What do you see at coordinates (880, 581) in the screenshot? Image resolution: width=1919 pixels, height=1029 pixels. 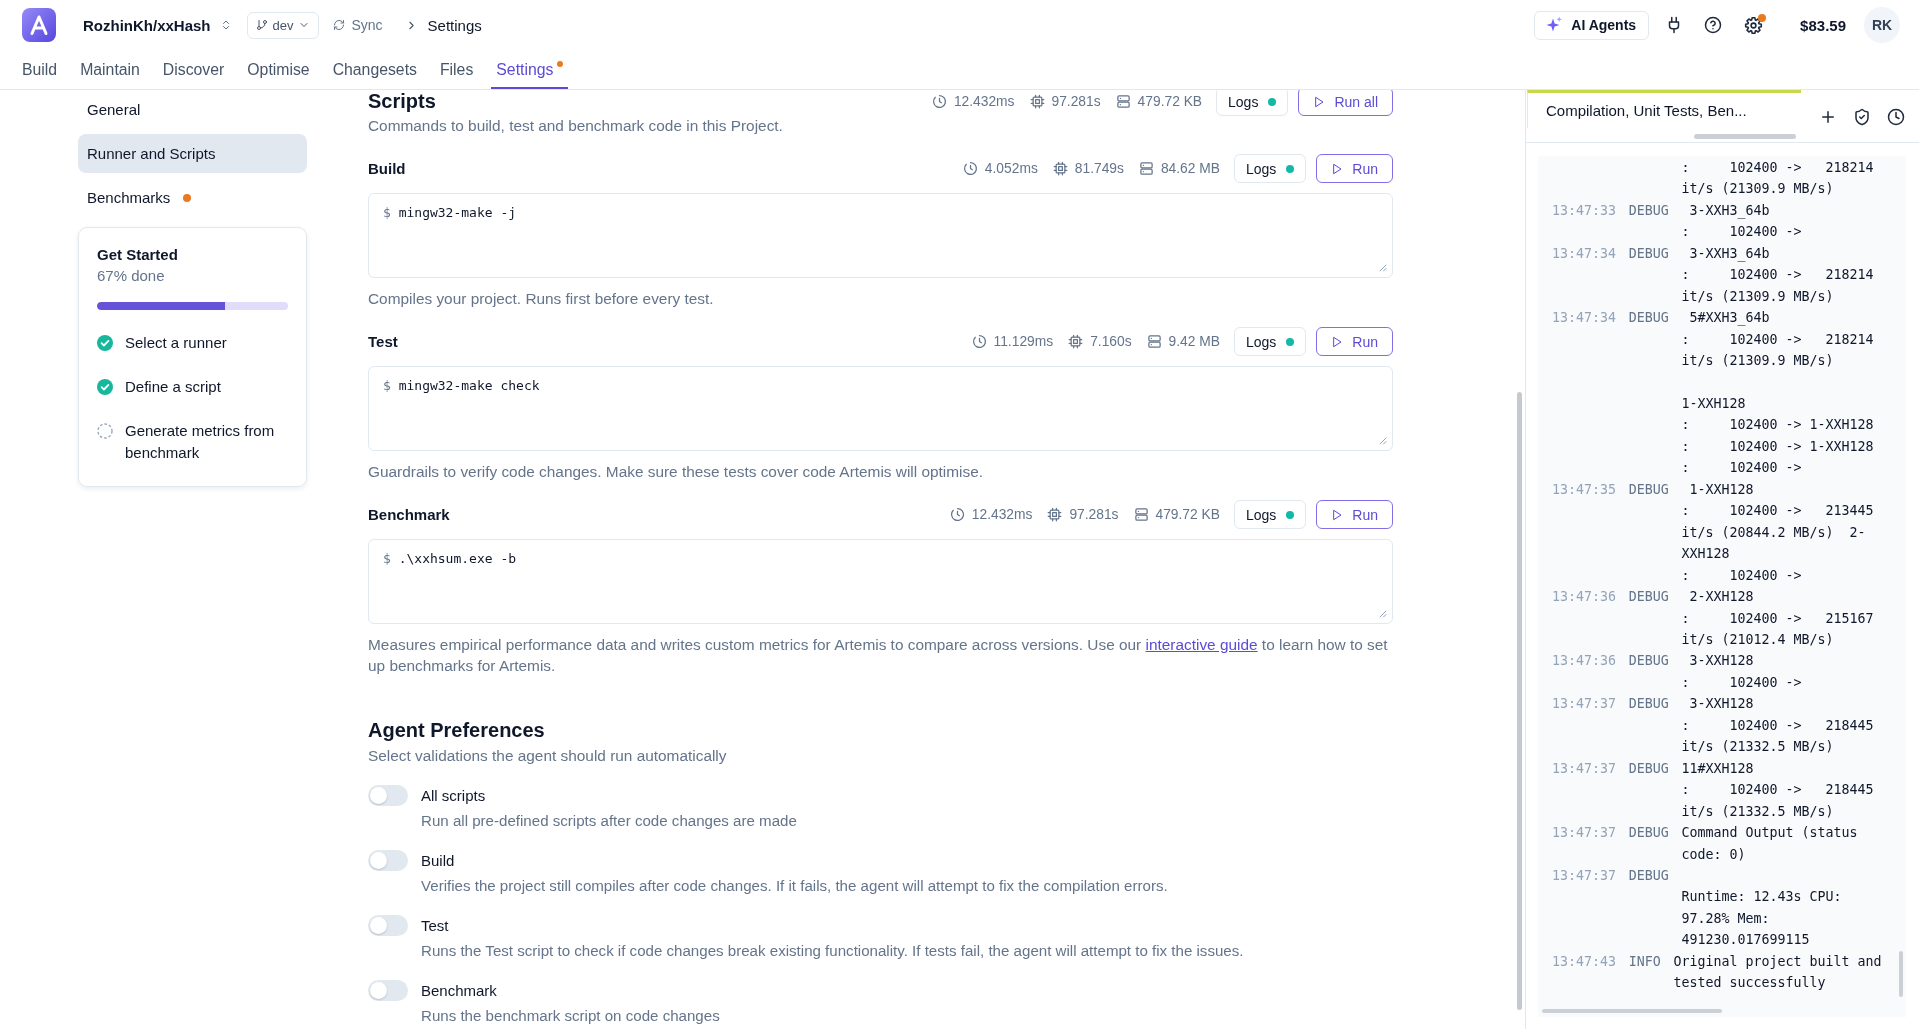 I see `command-field: $ .\xxhsum.exe -b` at bounding box center [880, 581].